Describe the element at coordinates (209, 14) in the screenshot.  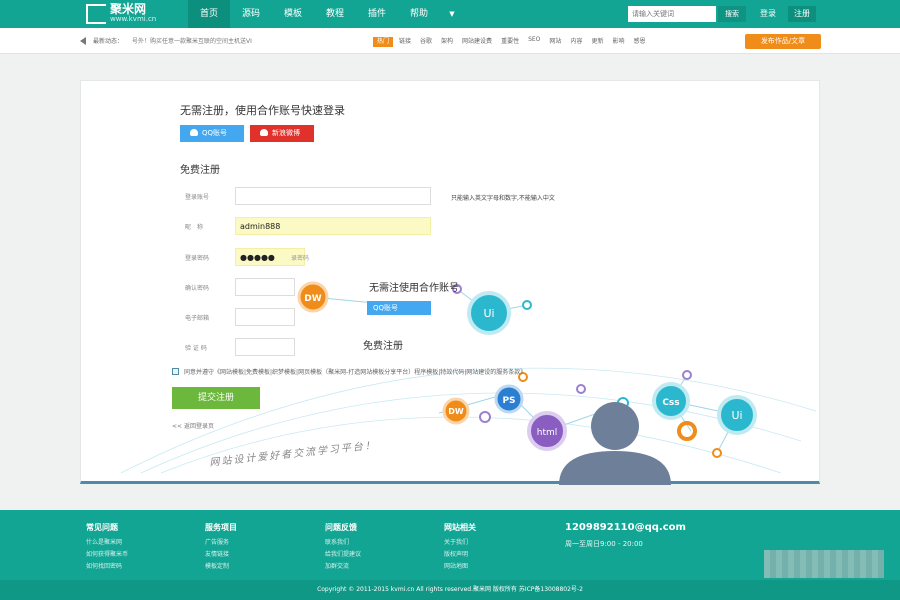
I see `nav-home: 首页` at that location.